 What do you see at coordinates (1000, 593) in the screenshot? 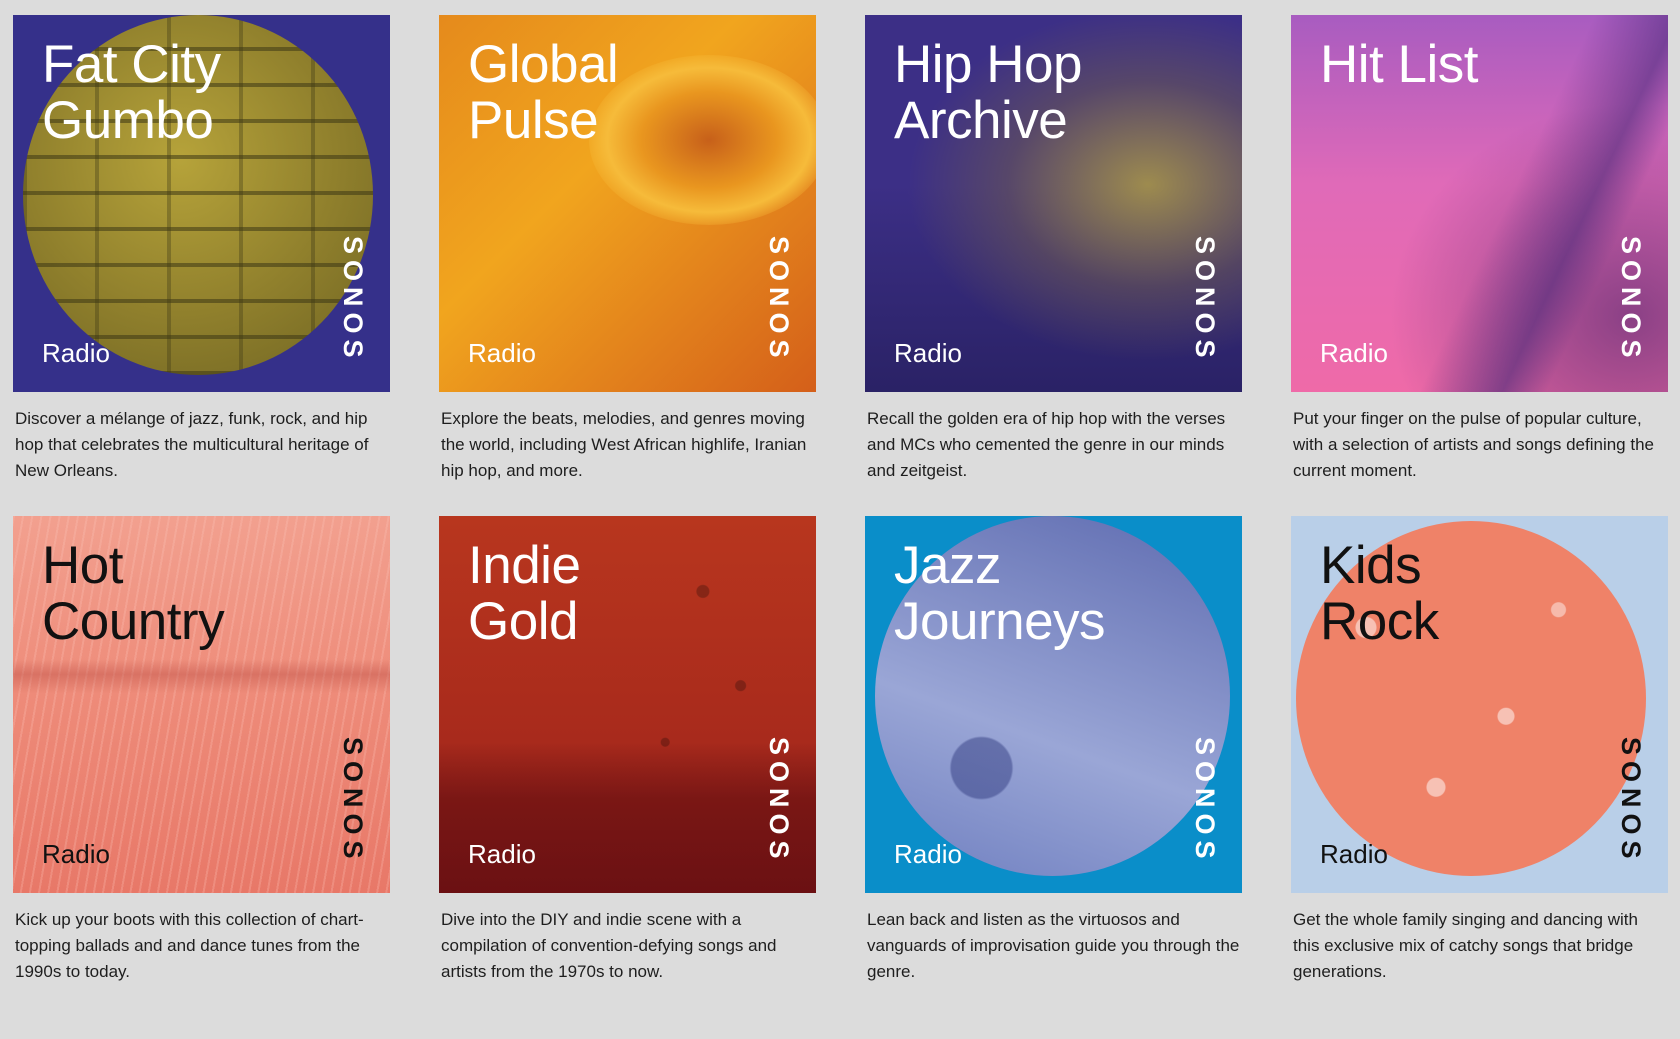
I see `station-title: Jazz Journeys` at bounding box center [1000, 593].